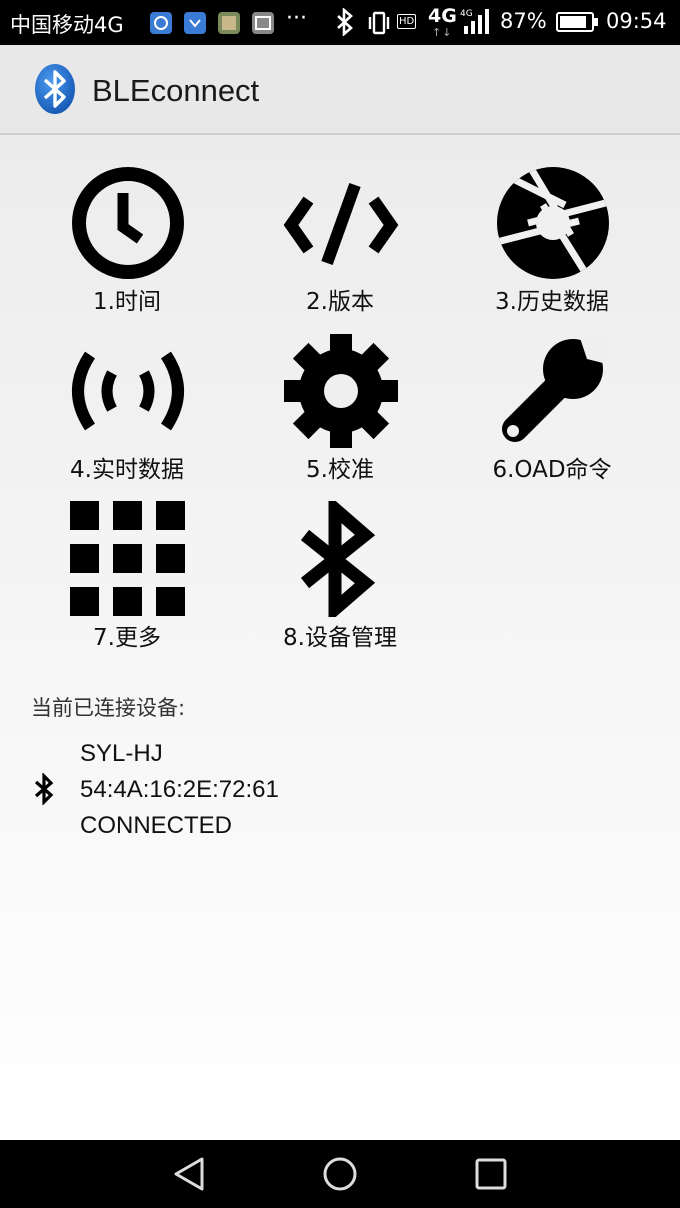  What do you see at coordinates (128, 391) in the screenshot?
I see `broadcast-icon` at bounding box center [128, 391].